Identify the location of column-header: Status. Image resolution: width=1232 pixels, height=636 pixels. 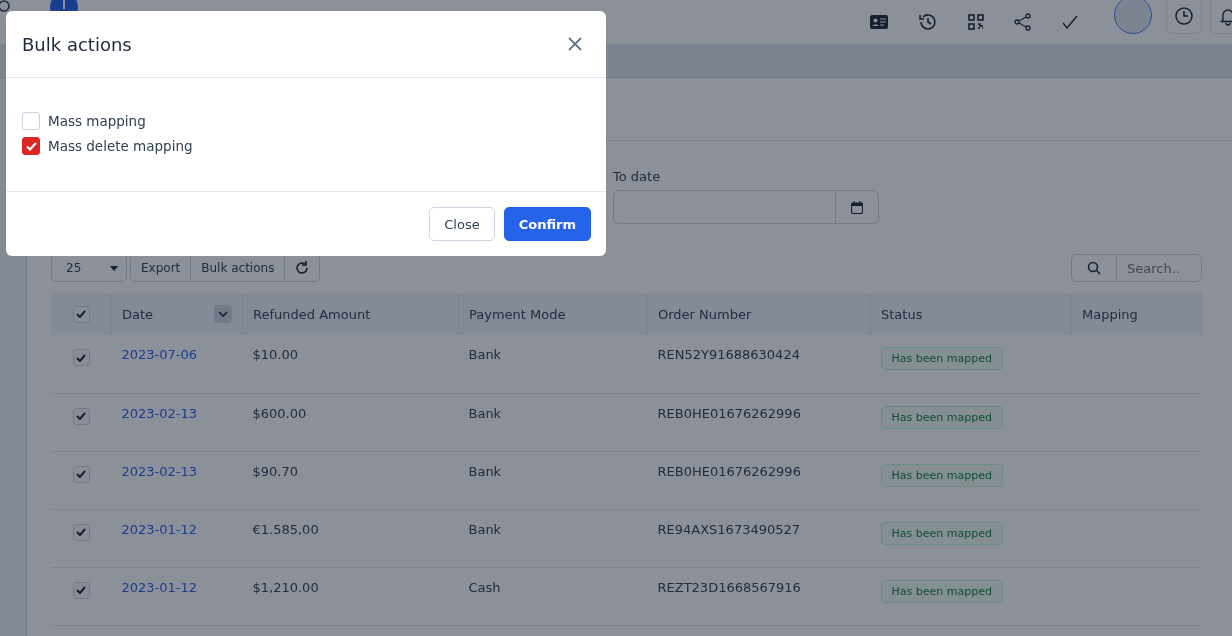
(971, 314).